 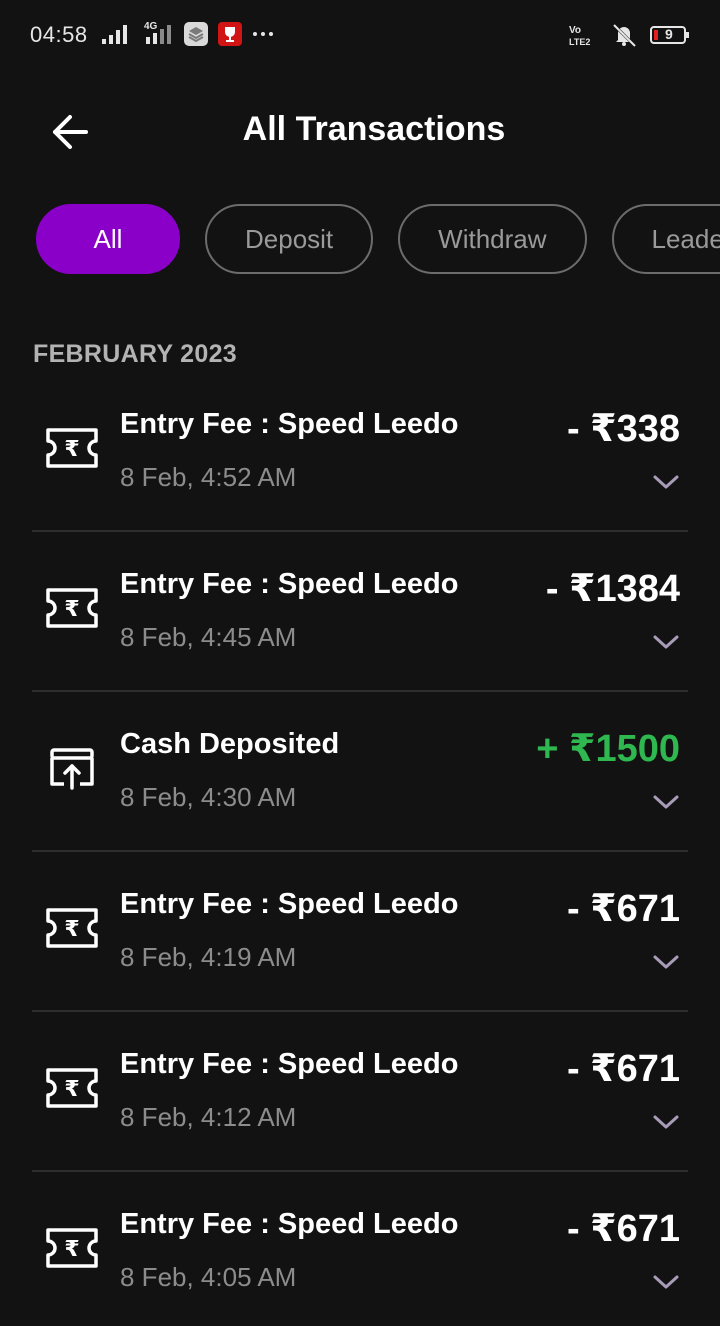 I want to click on signal-4g-icon: 4G, so click(x=157, y=33).